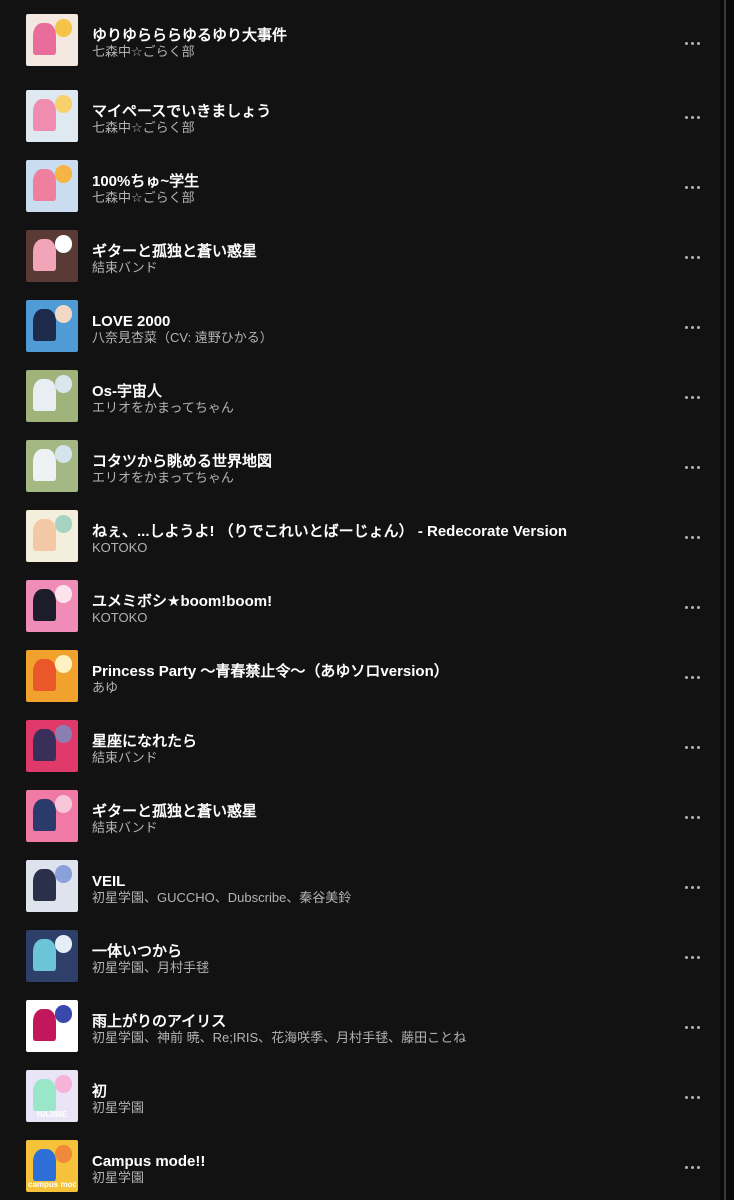 This screenshot has width=734, height=1200. I want to click on track-row: Princess Party ～青春禁止令～（あゆソロversion） あゆ, so click(360, 671).